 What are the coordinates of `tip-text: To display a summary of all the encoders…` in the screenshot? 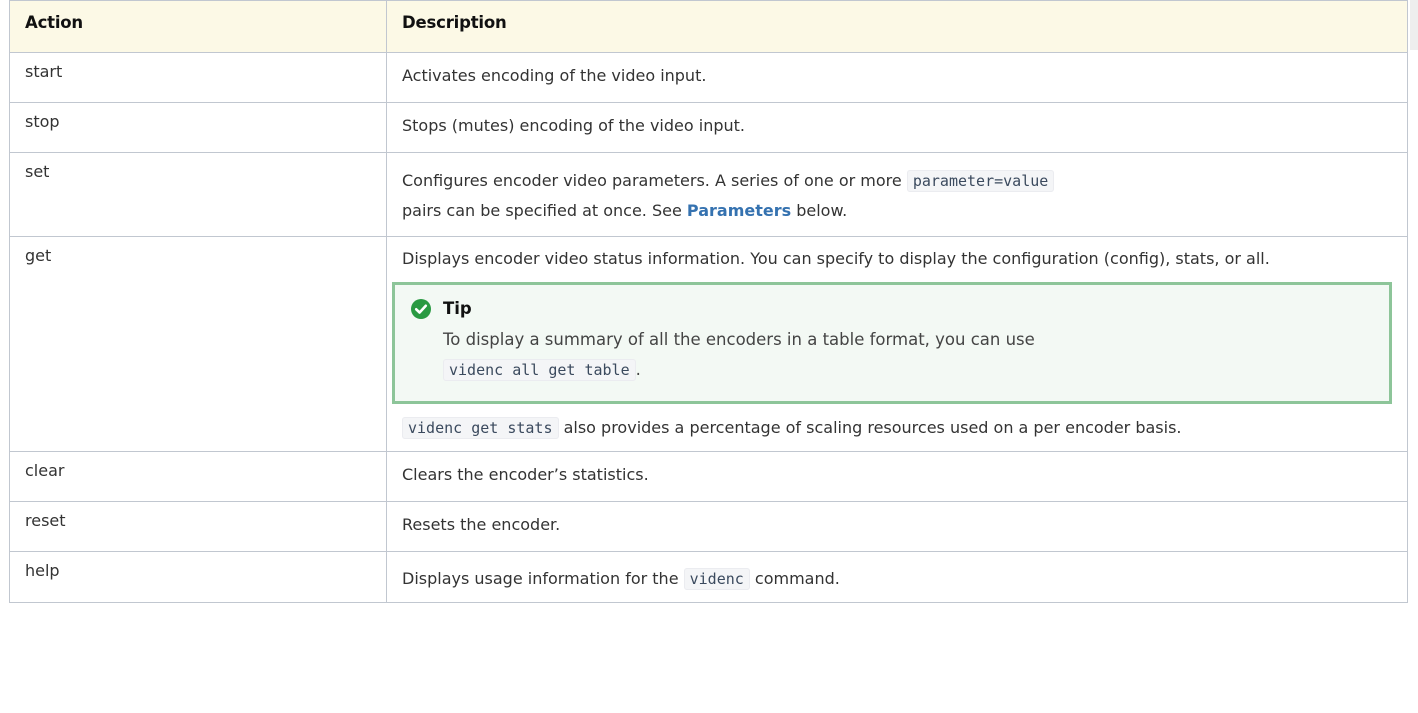 It's located at (739, 339).